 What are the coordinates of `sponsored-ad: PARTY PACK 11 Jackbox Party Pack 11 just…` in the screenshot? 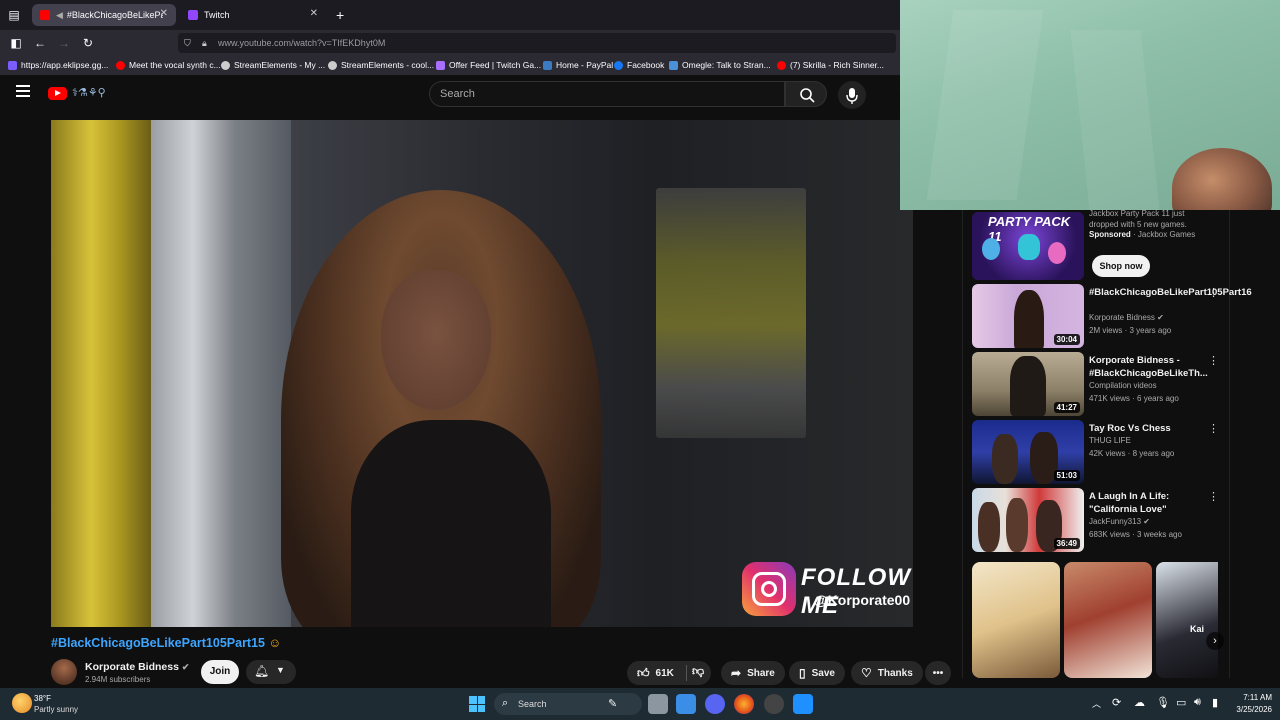 It's located at (1097, 244).